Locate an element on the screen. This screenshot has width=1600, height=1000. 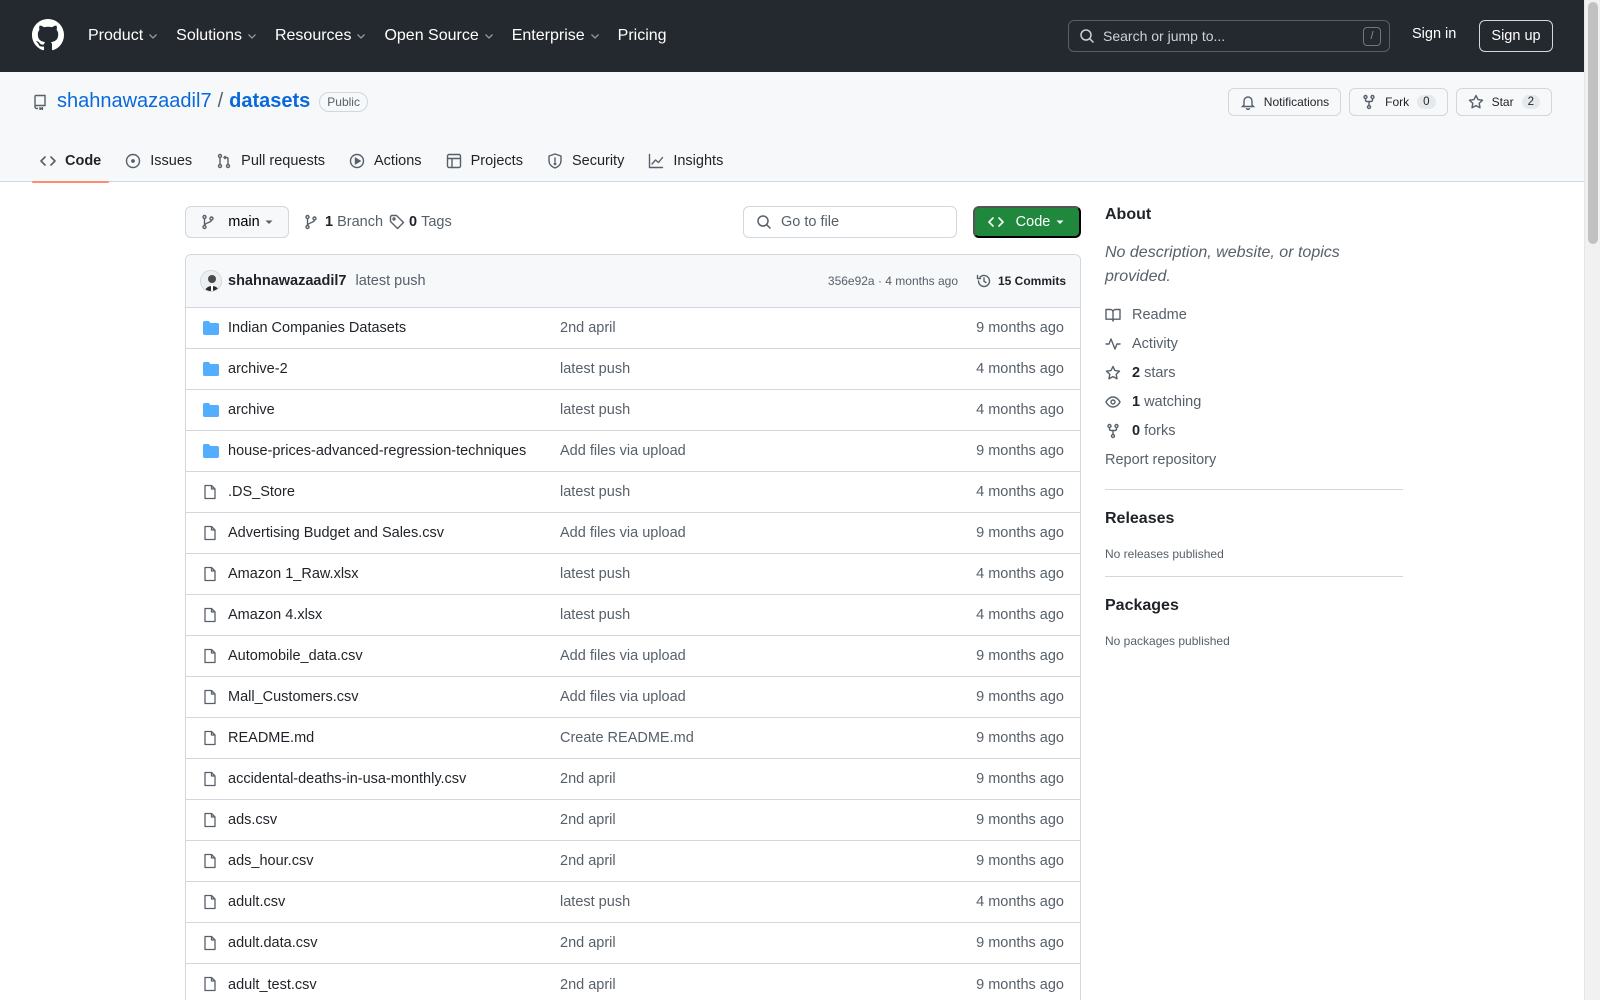
notifications-button: Notifications is located at coordinates (1284, 102).